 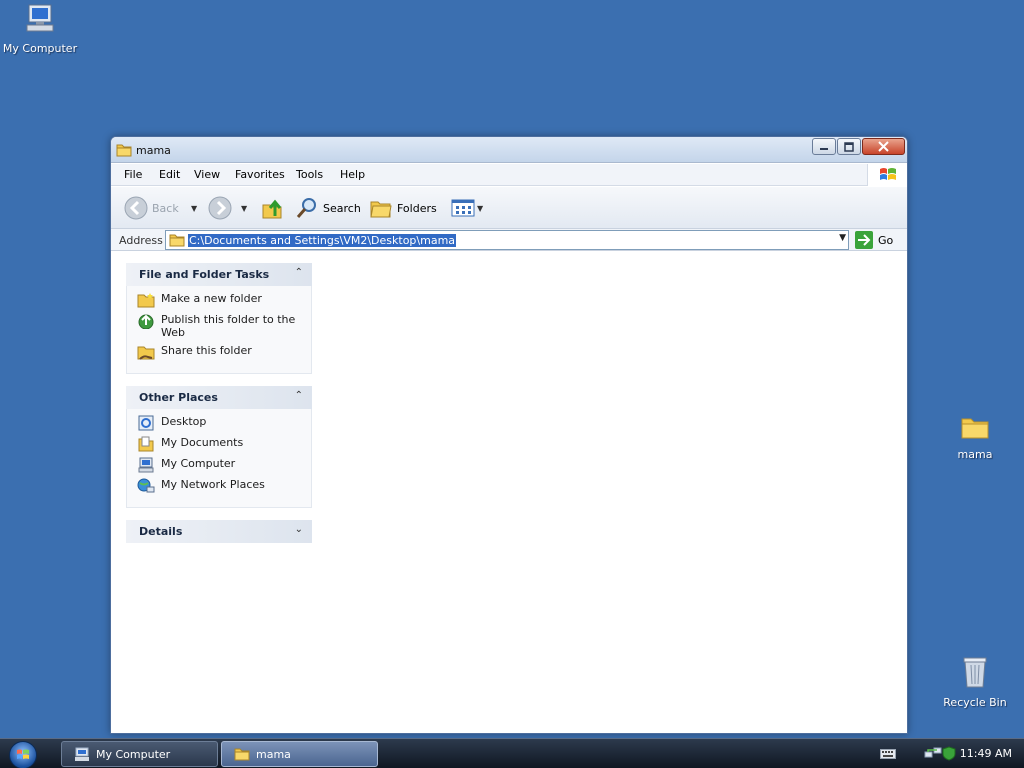 What do you see at coordinates (146, 300) in the screenshot?
I see `new-folder-icon` at bounding box center [146, 300].